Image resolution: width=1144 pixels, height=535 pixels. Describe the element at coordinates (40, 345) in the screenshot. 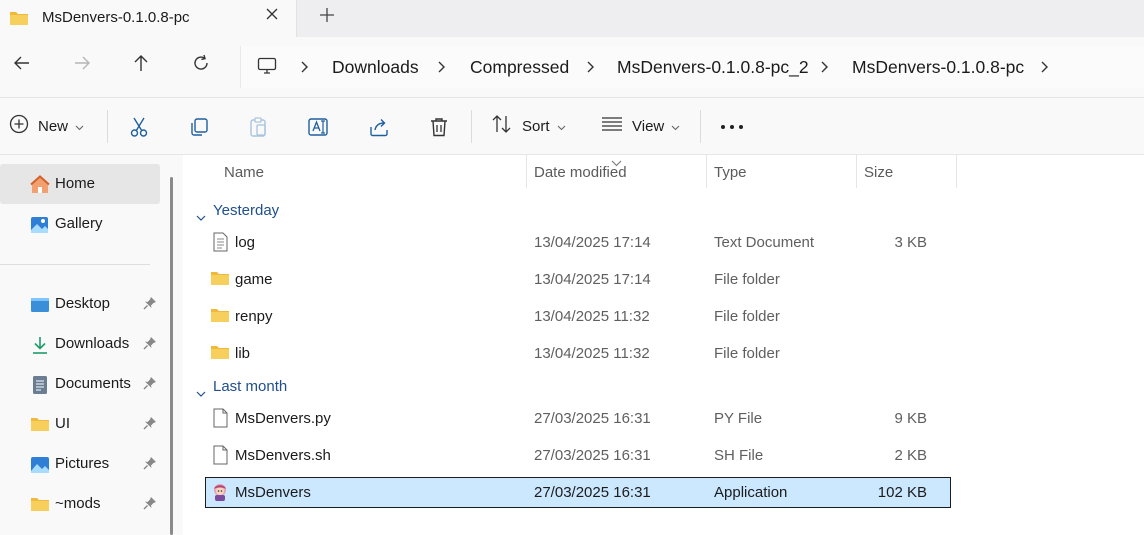

I see `download-icon` at that location.